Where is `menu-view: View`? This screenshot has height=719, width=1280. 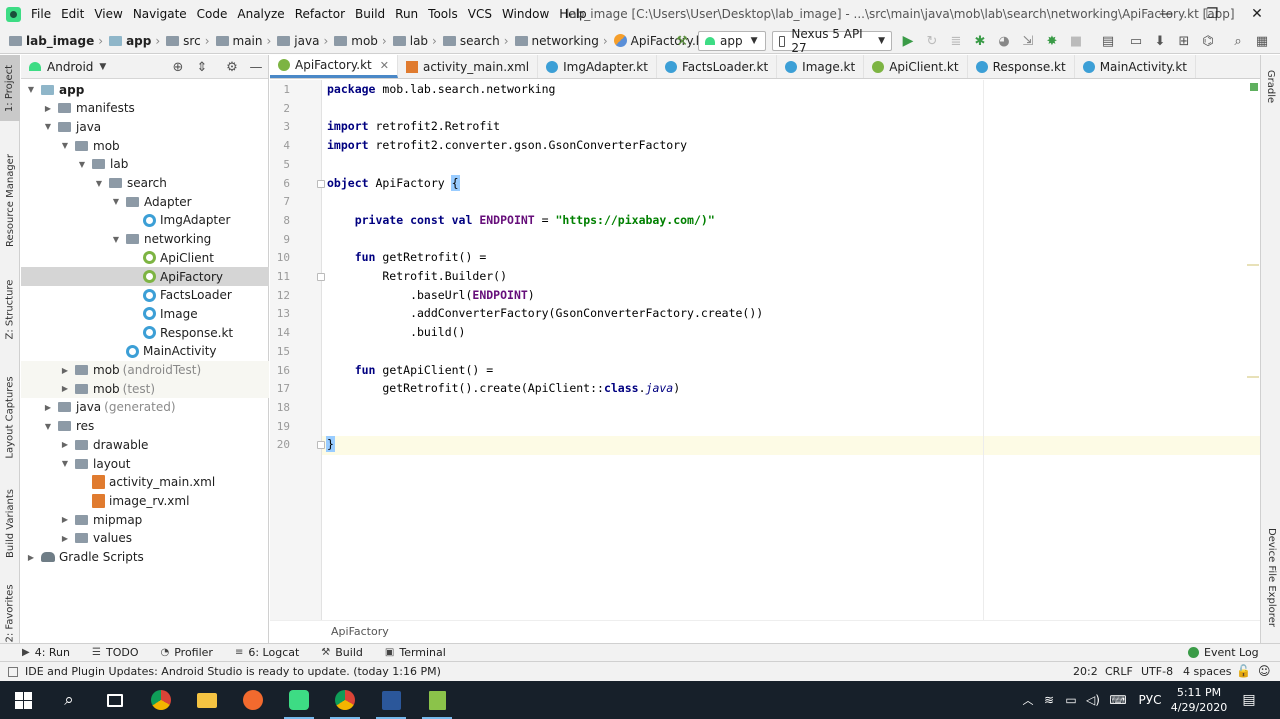 menu-view: View is located at coordinates (108, 14).